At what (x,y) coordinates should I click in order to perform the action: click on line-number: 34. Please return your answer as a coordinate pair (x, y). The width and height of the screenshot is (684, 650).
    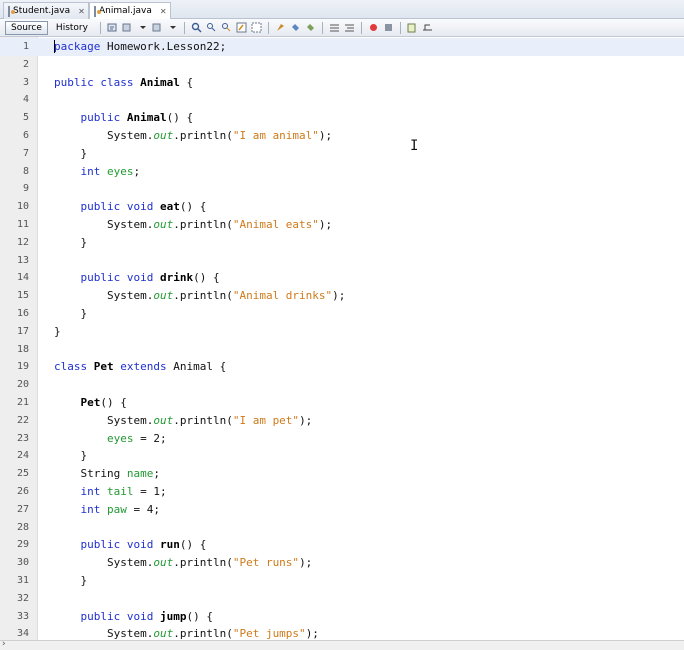
    Looking at the image, I should click on (22, 634).